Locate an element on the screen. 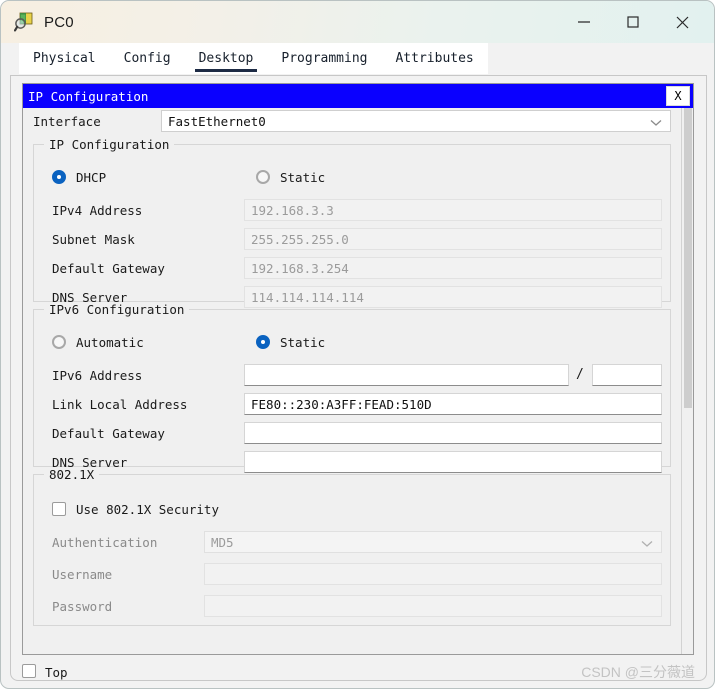 This screenshot has width=715, height=689. dialog-close-button: X is located at coordinates (678, 96).